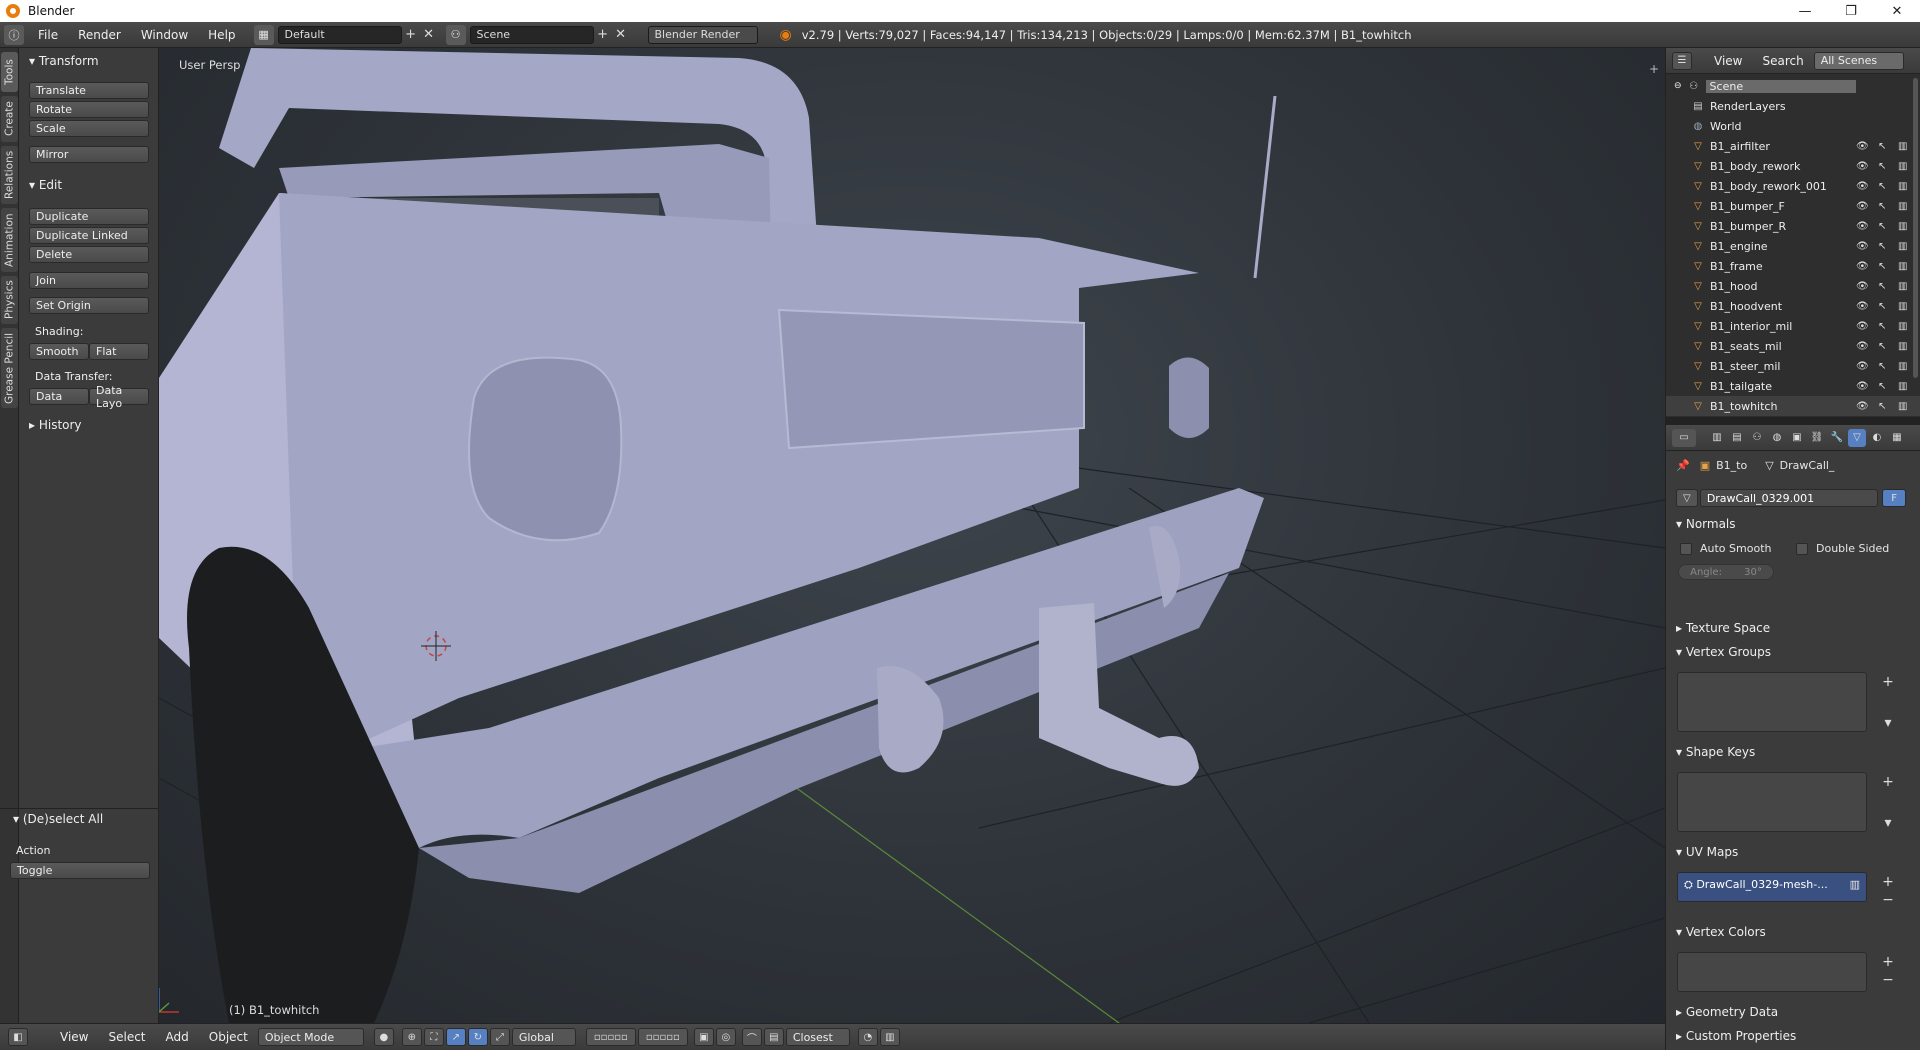  What do you see at coordinates (1782, 61) in the screenshot?
I see `outliner-menu-search: Search` at bounding box center [1782, 61].